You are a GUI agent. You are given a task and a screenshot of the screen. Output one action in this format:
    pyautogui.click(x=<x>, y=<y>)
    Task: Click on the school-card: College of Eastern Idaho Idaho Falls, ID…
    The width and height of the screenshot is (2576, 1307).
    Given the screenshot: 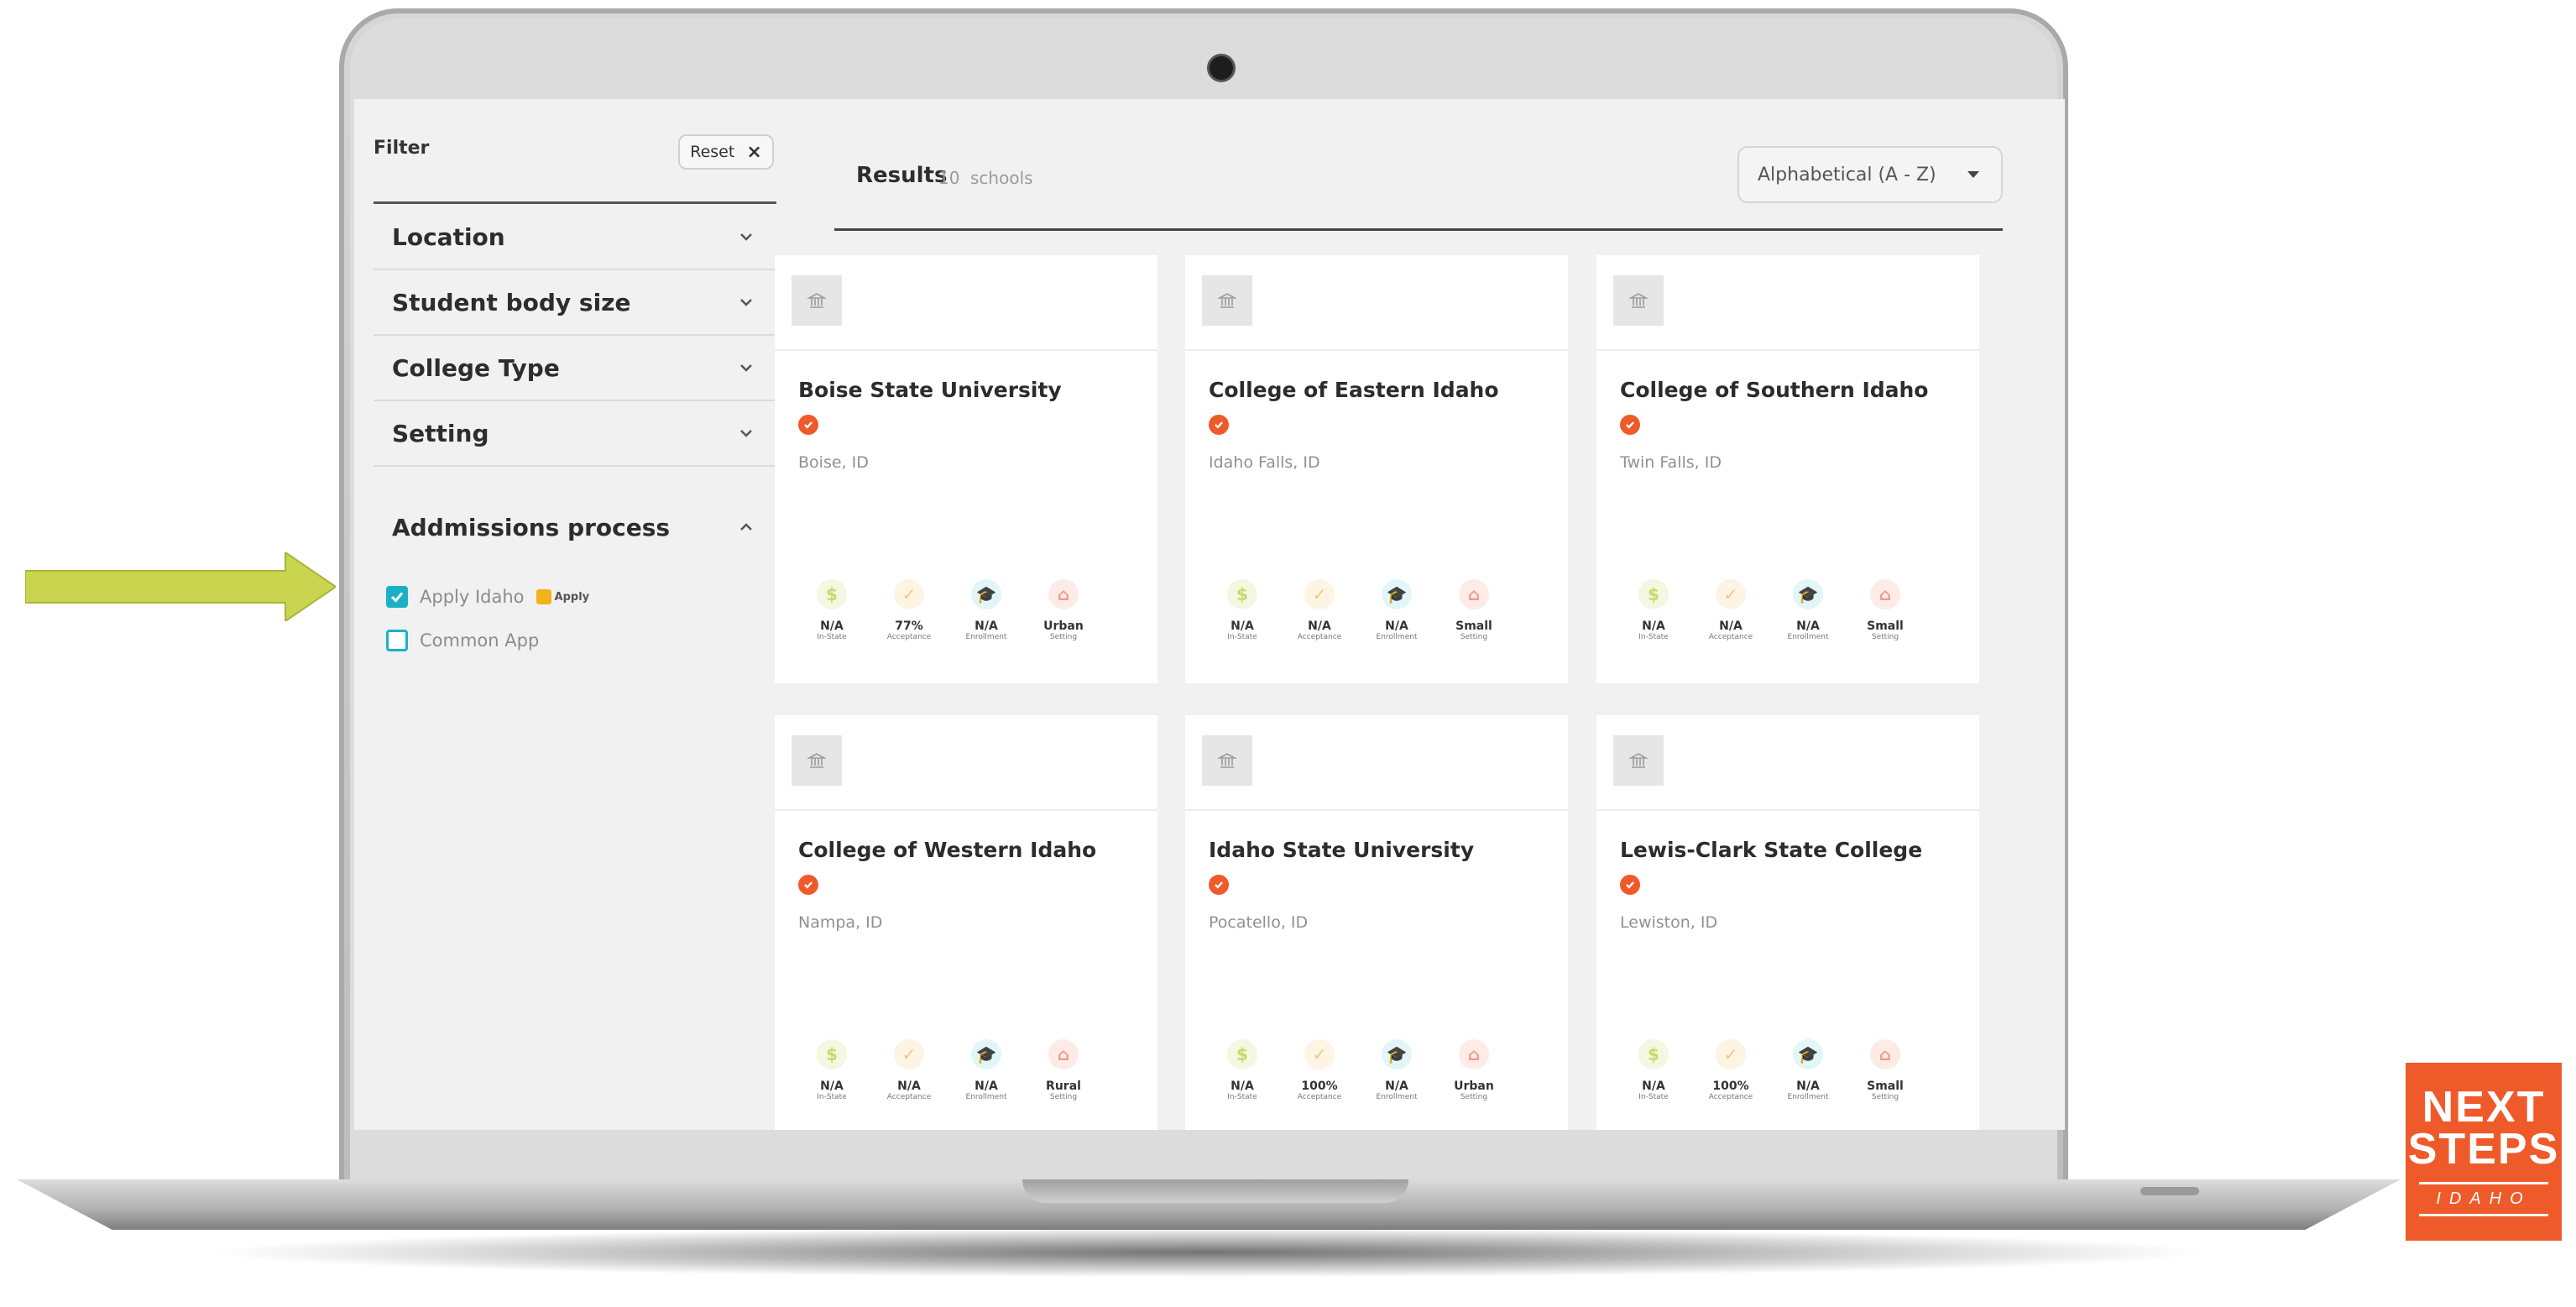 What is the action you would take?
    pyautogui.click(x=1376, y=469)
    